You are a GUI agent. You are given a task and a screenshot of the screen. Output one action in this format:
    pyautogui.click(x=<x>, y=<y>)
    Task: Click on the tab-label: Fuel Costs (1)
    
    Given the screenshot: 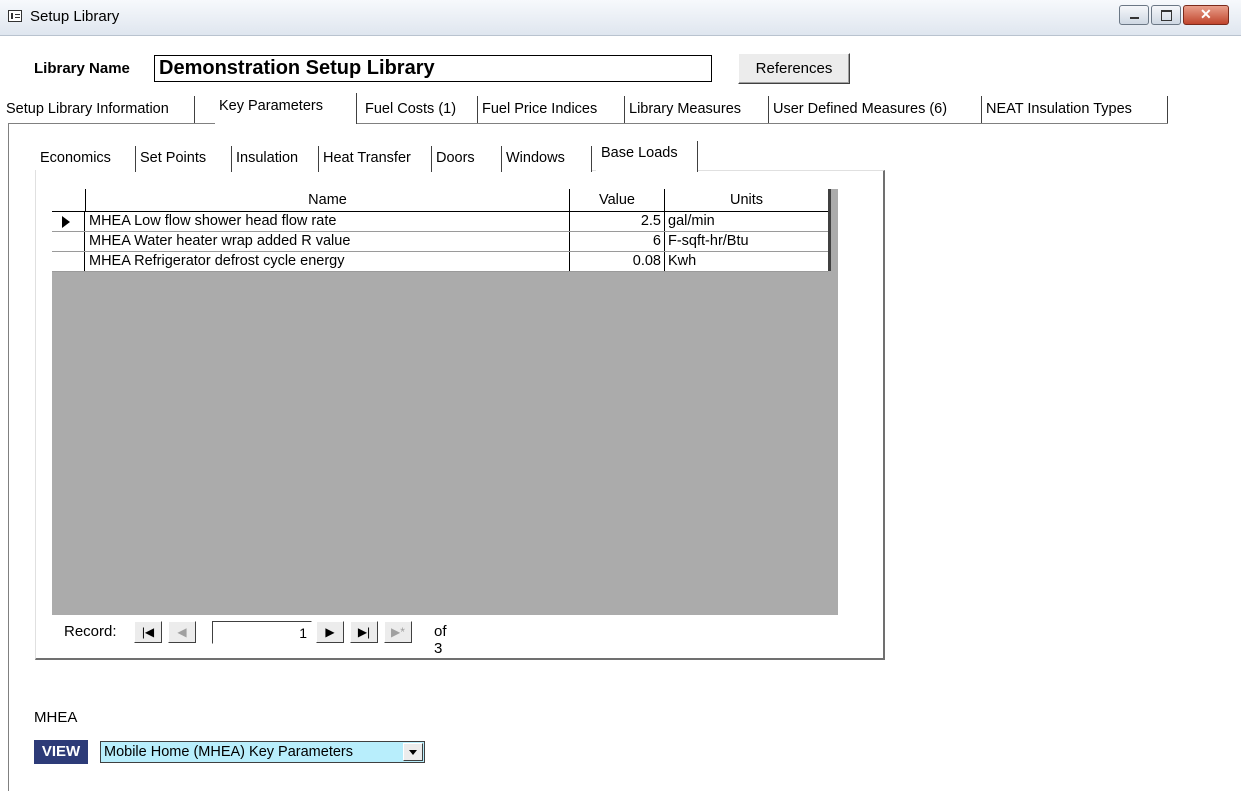 What is the action you would take?
    pyautogui.click(x=411, y=109)
    